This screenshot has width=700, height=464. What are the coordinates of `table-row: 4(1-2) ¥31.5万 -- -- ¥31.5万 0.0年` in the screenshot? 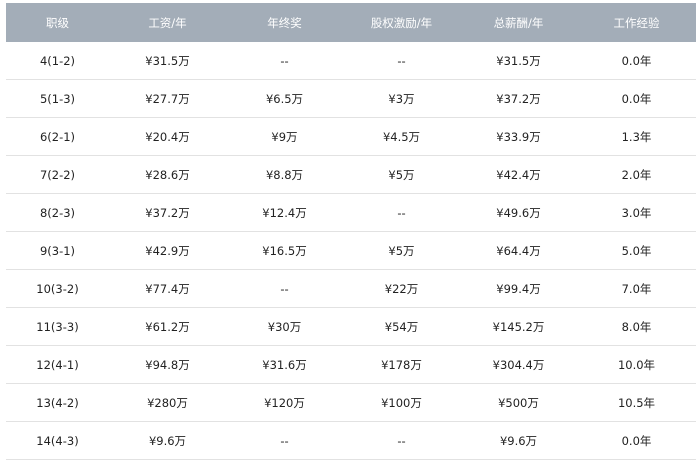 It's located at (351, 61).